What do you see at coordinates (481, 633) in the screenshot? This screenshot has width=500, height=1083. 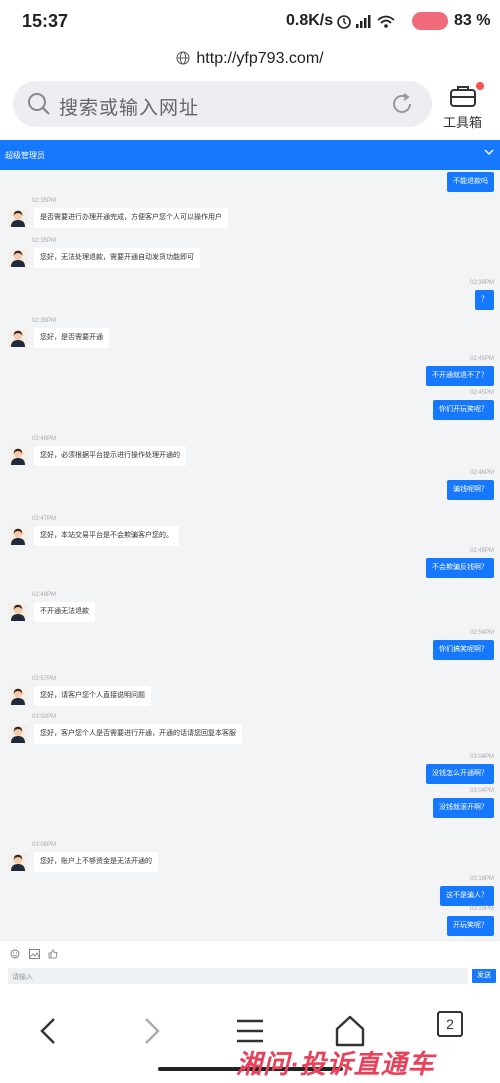 I see `message-timestamp: 02:54PM` at bounding box center [481, 633].